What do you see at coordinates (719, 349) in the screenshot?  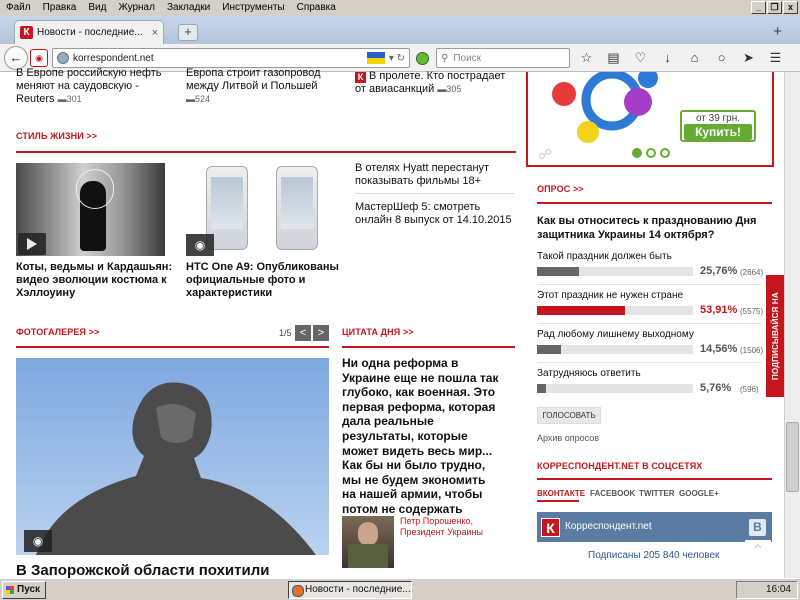 I see `poll-option-percent: 14,56%` at bounding box center [719, 349].